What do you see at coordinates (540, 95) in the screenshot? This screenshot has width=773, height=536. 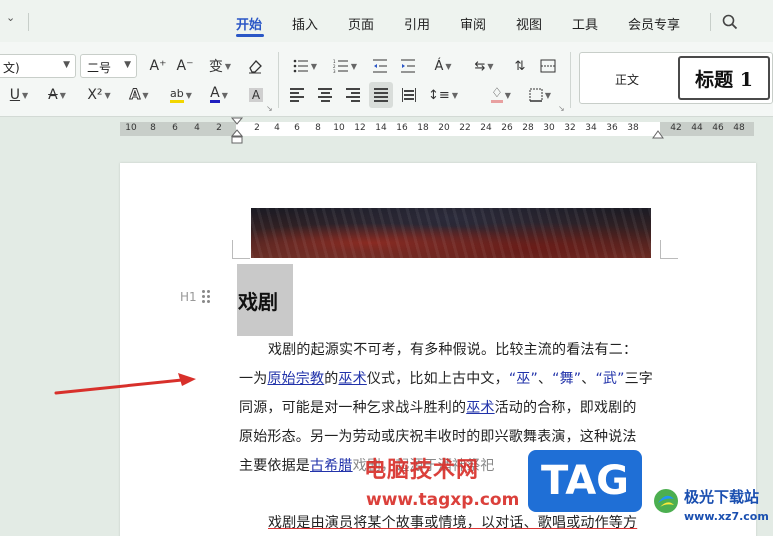 I see `borders-button: ▼` at bounding box center [540, 95].